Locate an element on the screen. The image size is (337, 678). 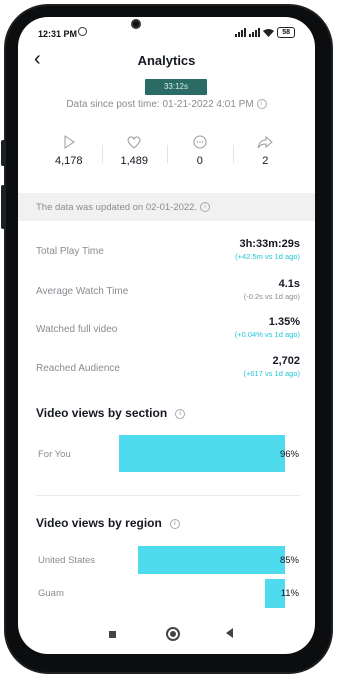
alarm-icon is located at coordinates (82, 31).